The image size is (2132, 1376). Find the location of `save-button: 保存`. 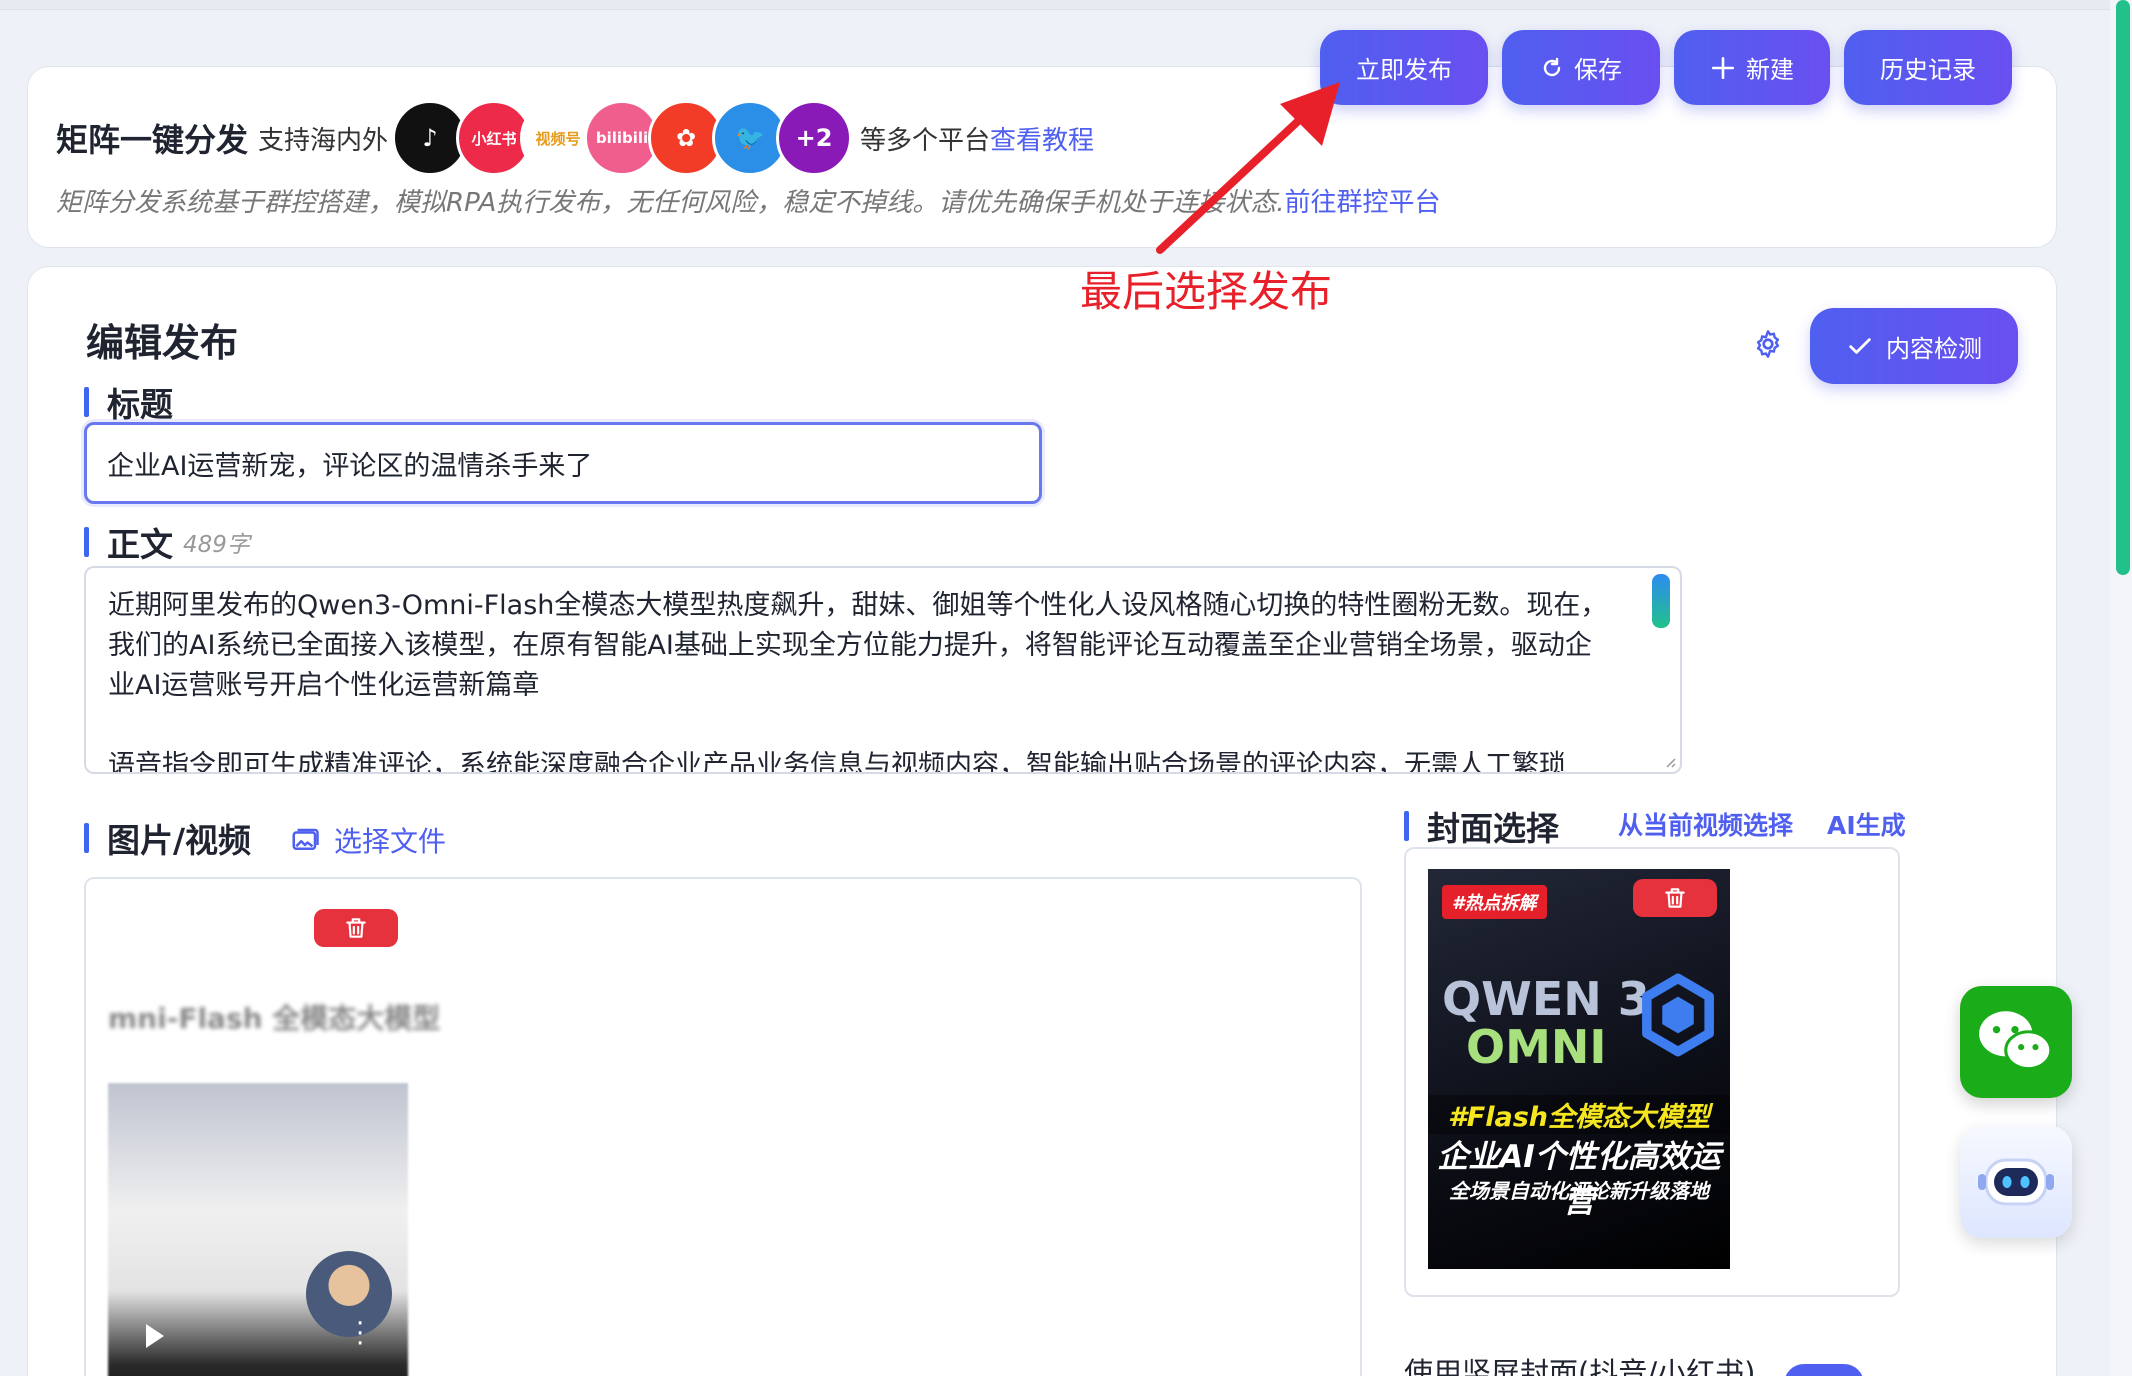

save-button: 保存 is located at coordinates (1581, 67).